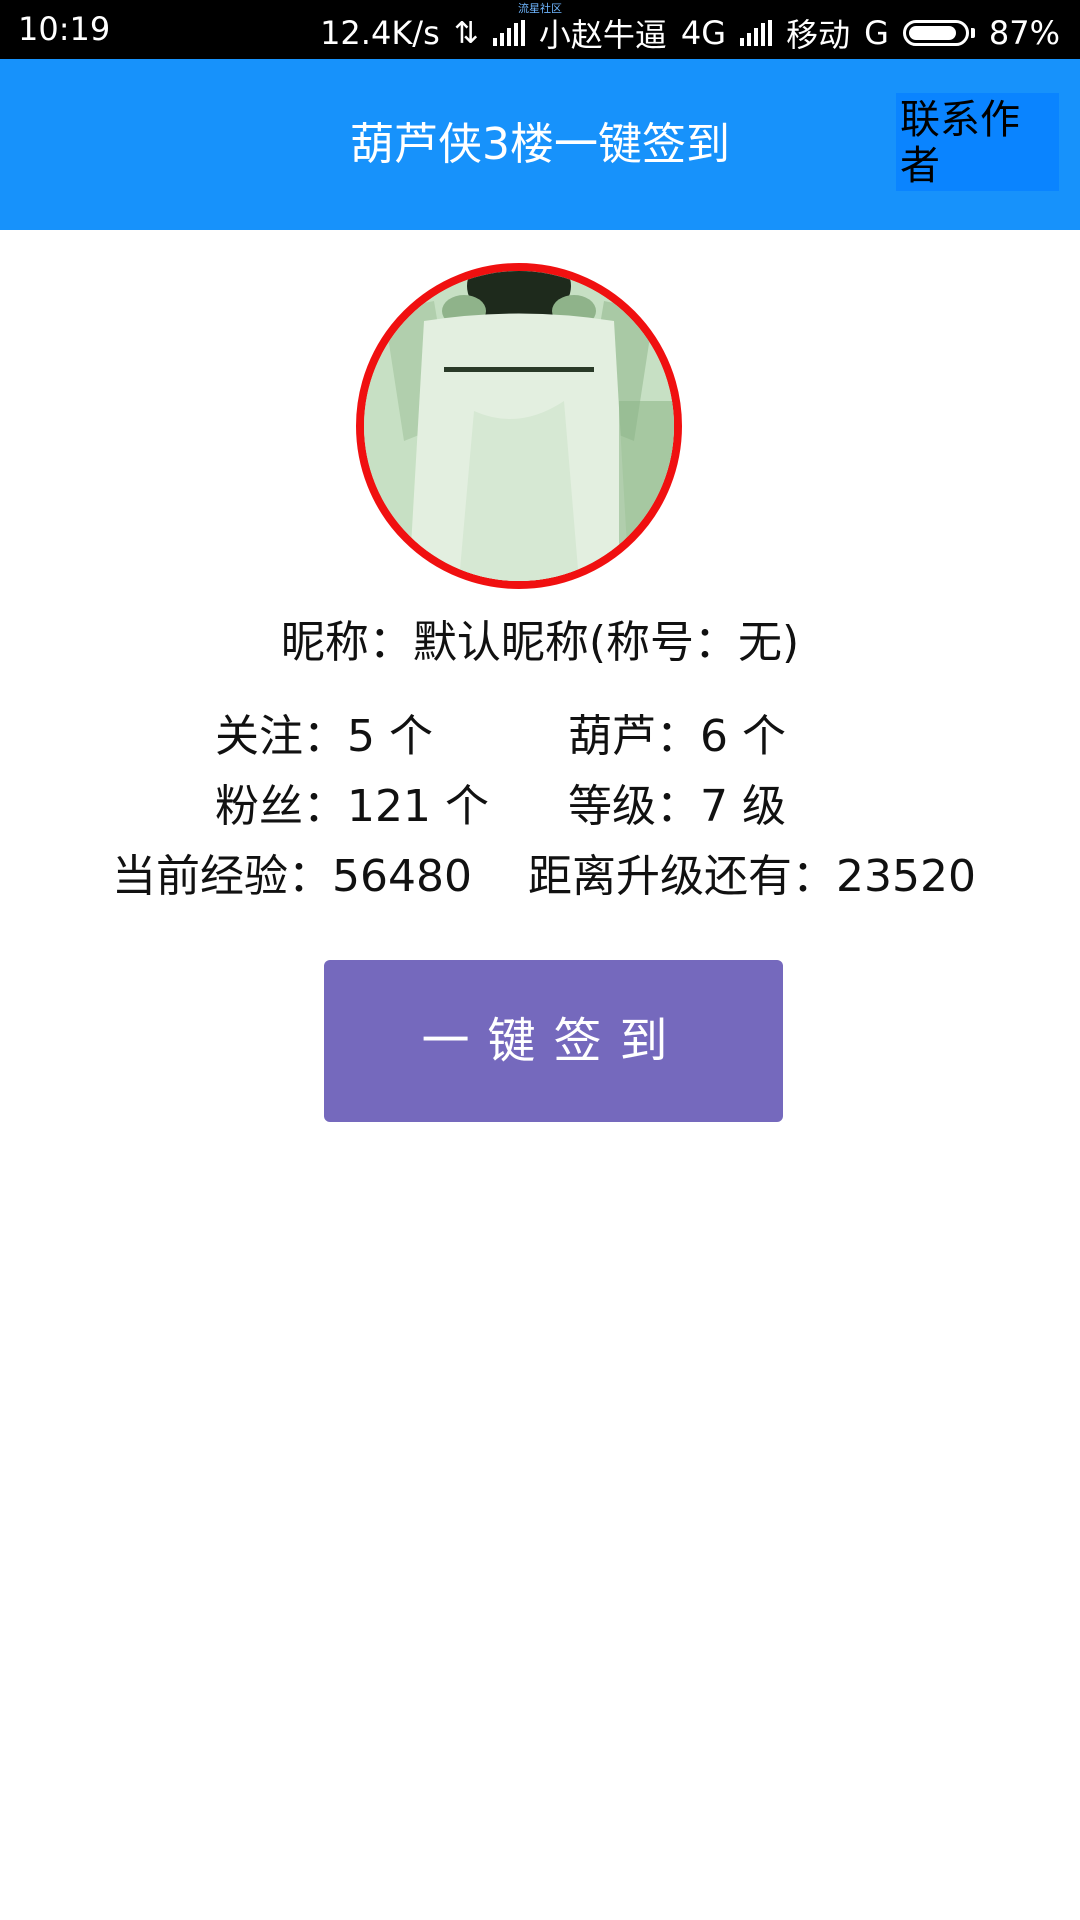  I want to click on level-value: 等级：7 级, so click(677, 806).